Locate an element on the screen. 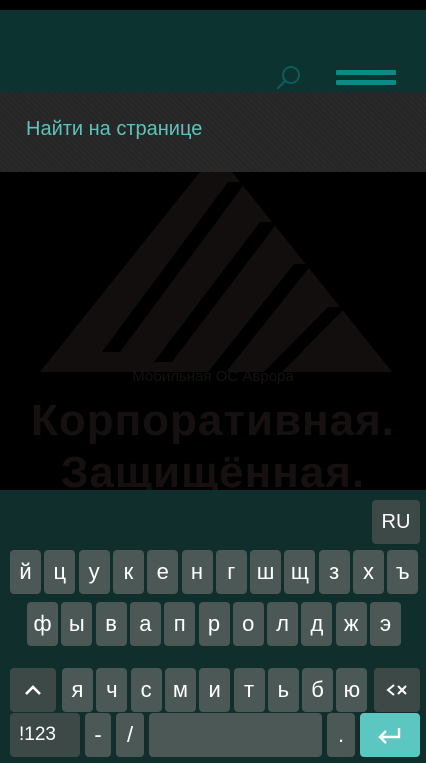 The image size is (426, 763). key-х: х is located at coordinates (368, 572).